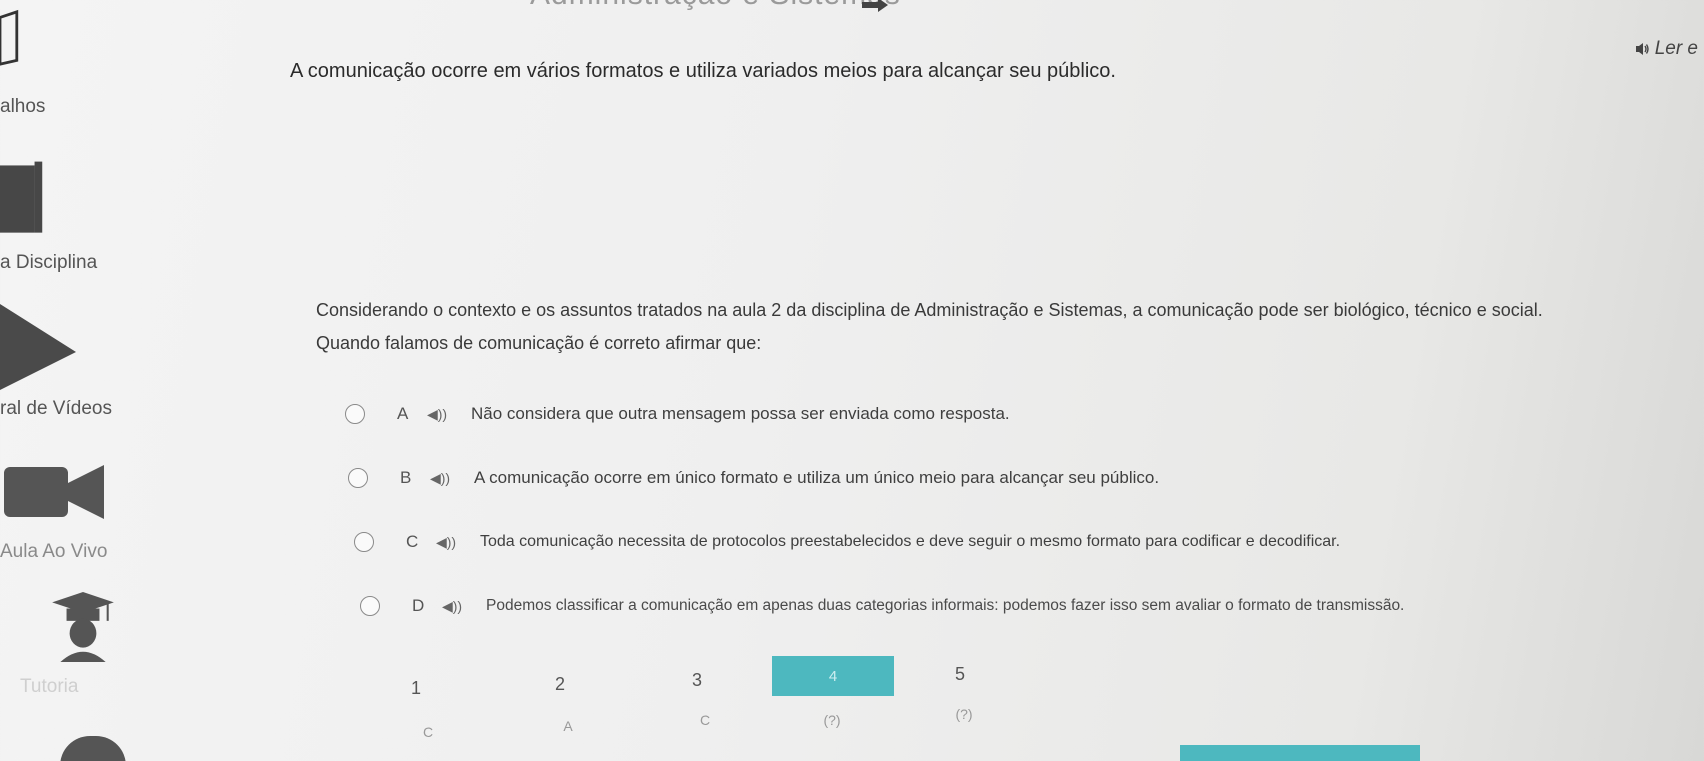 The height and width of the screenshot is (761, 1704). I want to click on sidebar-item-label: Tutoria, so click(49, 686).